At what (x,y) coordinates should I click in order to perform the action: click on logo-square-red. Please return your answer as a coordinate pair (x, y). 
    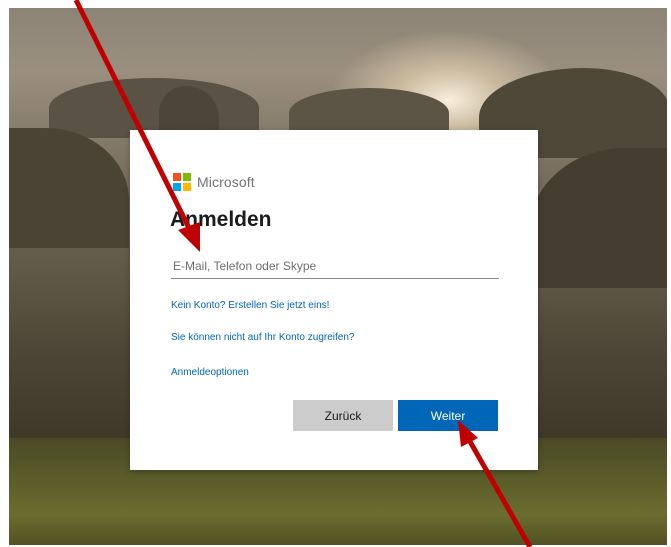
    Looking at the image, I should click on (177, 177).